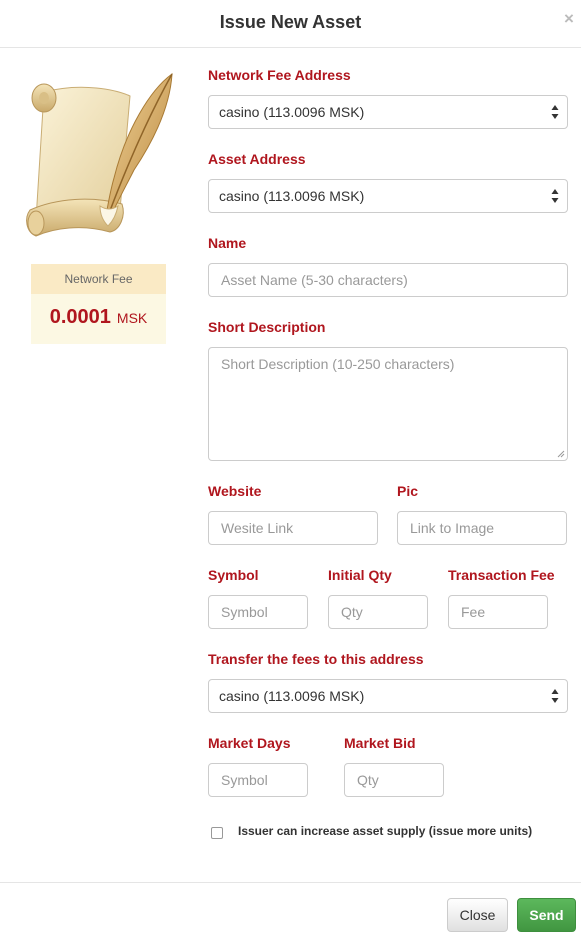 This screenshot has height=941, width=581. Describe the element at coordinates (132, 318) in the screenshot. I see `network-fee-unit: MSK` at that location.